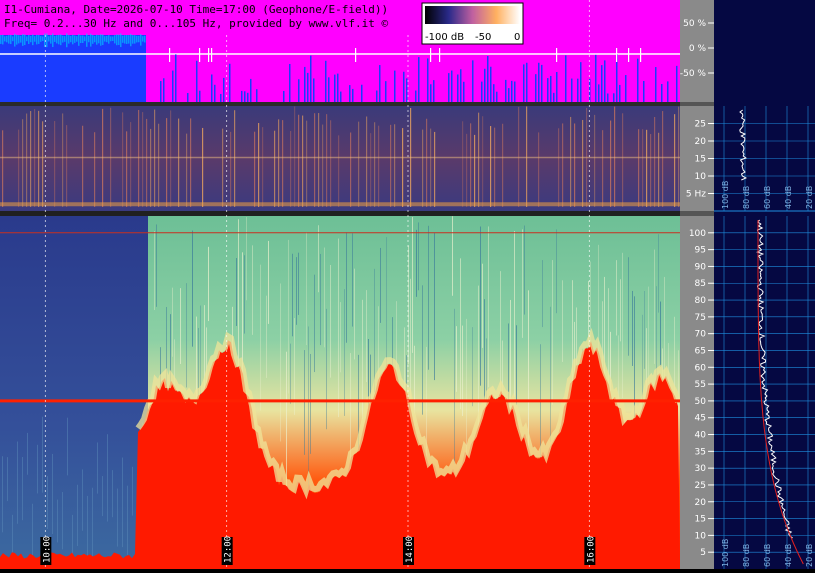  I want to click on y-tick-label: 85, so click(700, 284).